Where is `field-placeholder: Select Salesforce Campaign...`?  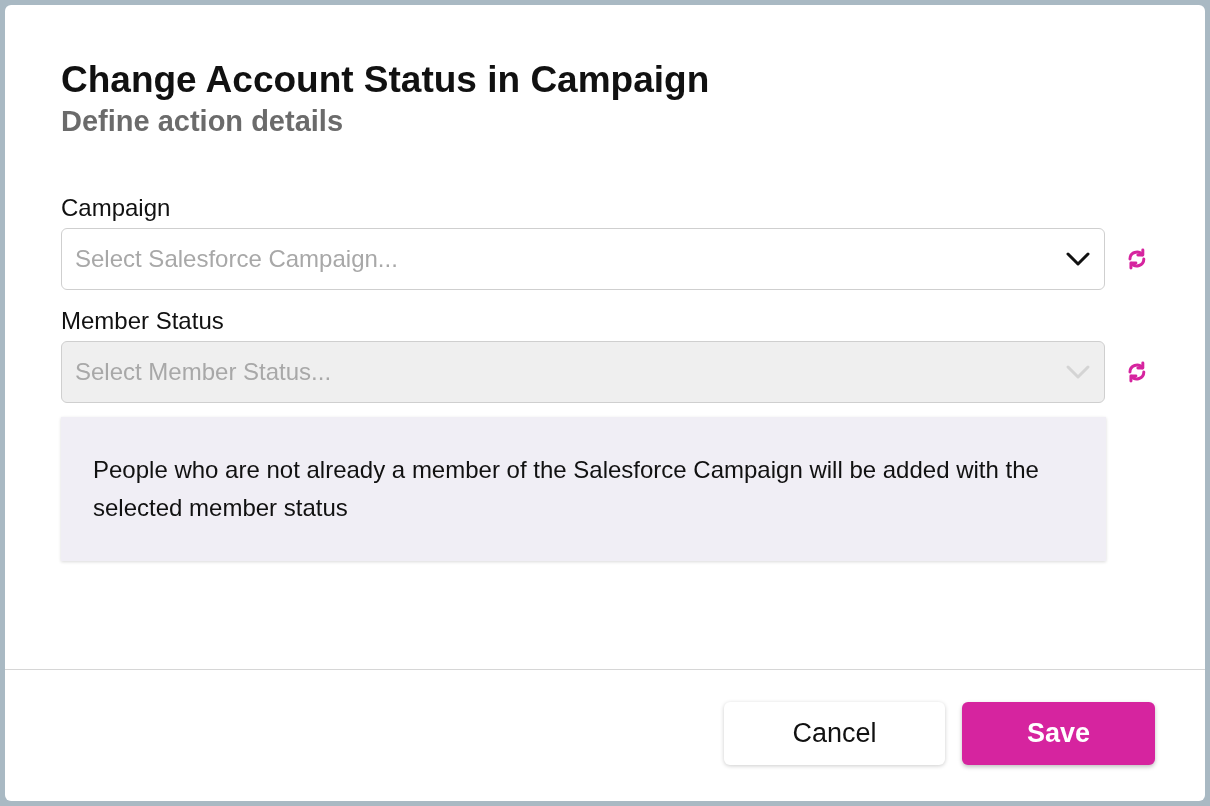 field-placeholder: Select Salesforce Campaign... is located at coordinates (236, 259).